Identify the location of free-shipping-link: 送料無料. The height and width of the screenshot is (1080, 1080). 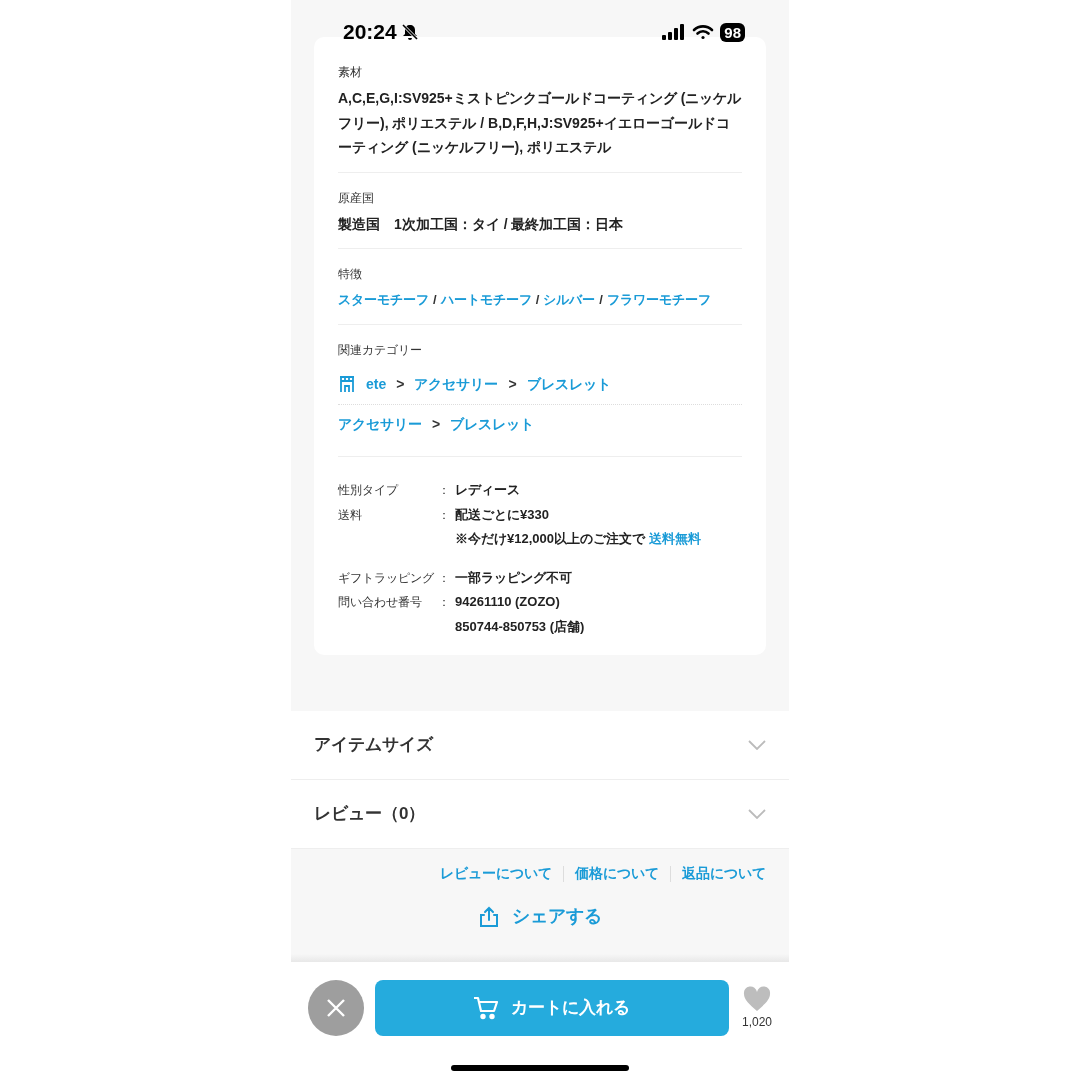
(675, 539).